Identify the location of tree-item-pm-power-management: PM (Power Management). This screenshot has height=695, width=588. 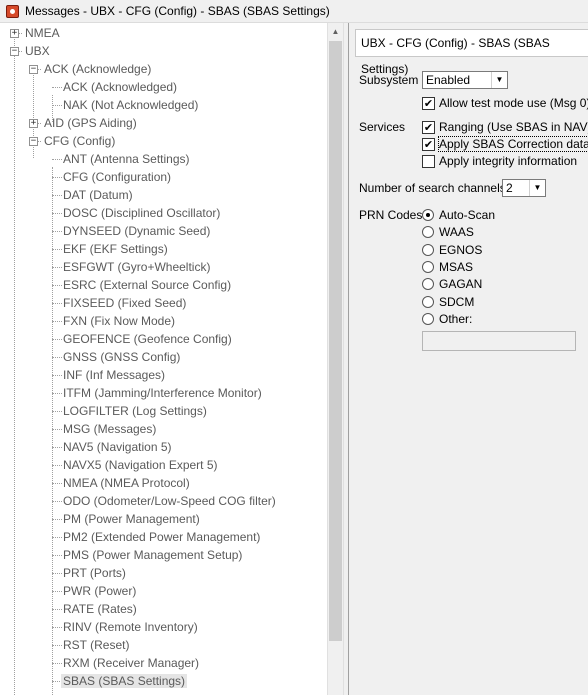
(131, 519).